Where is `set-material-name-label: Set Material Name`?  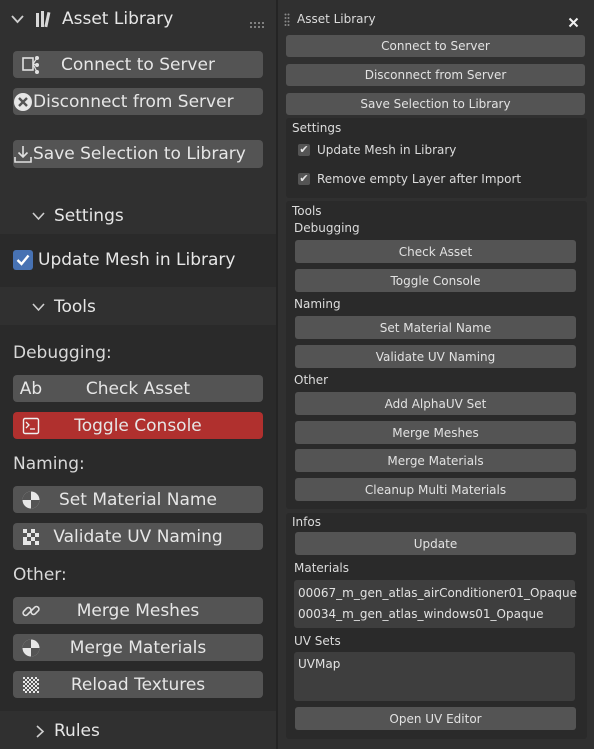 set-material-name-label: Set Material Name is located at coordinates (138, 499).